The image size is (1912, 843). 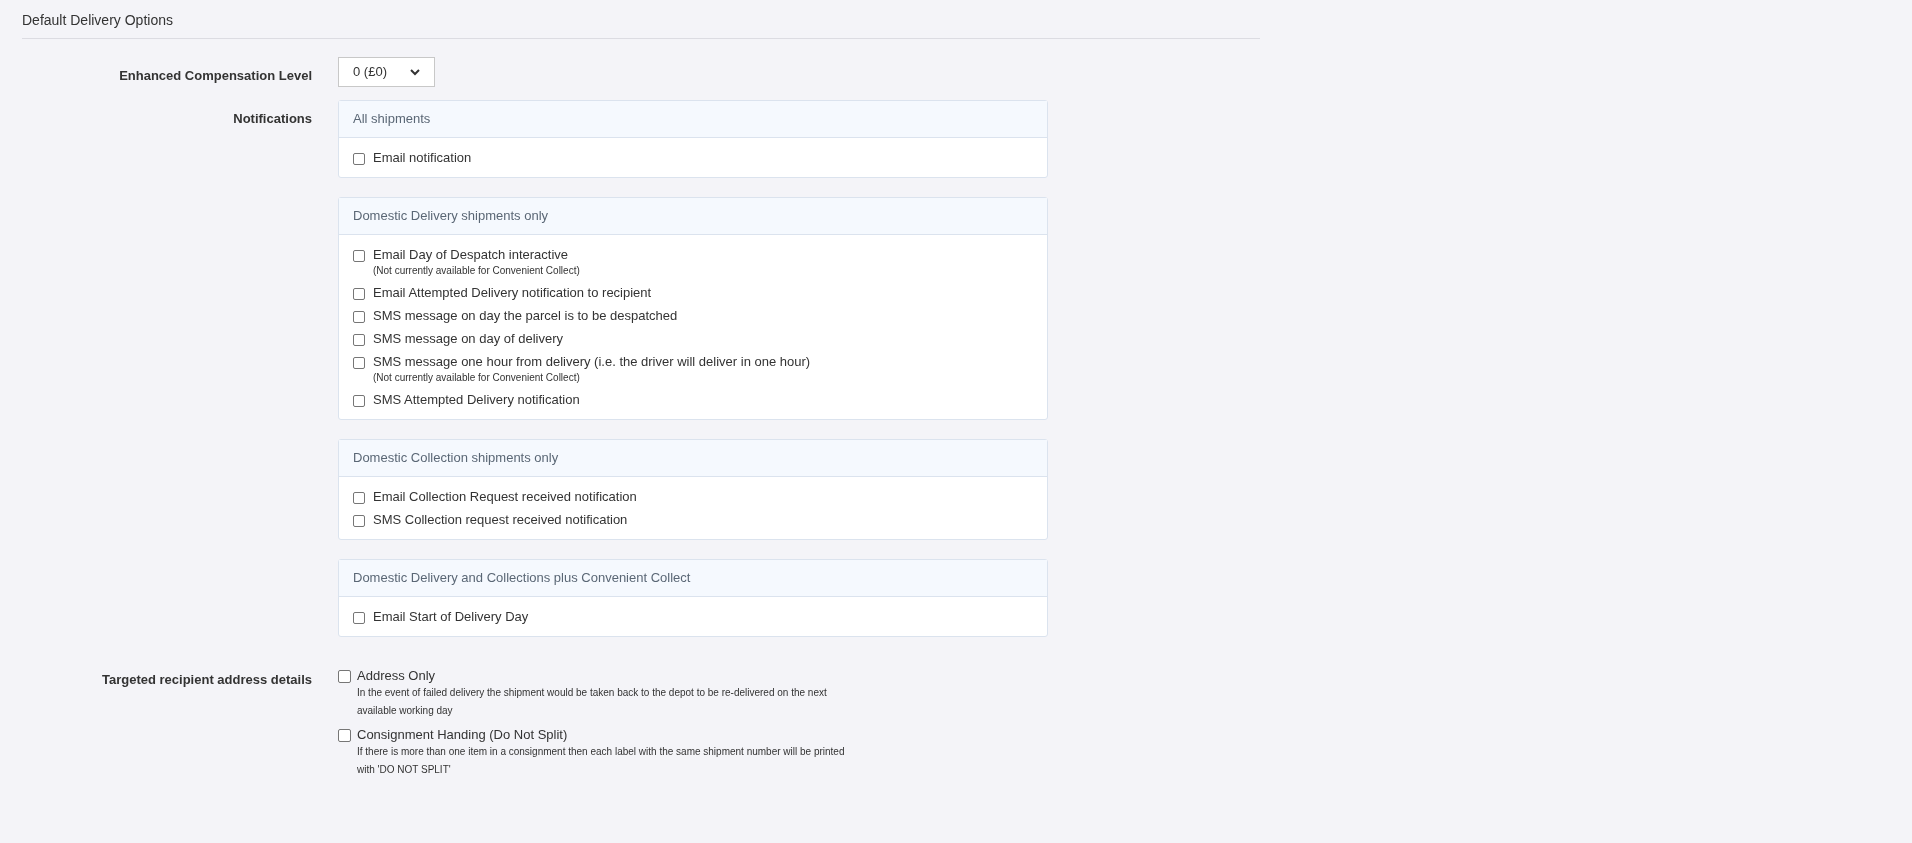 I want to click on field-label: Targeted recipient address details, so click(x=207, y=679).